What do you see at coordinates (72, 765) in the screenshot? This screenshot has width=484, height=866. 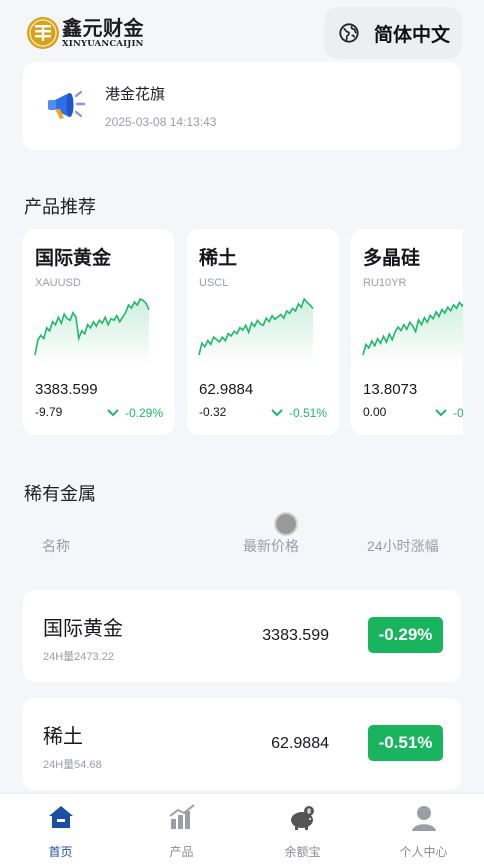 I see `market-row-volume: 24H量54.68` at bounding box center [72, 765].